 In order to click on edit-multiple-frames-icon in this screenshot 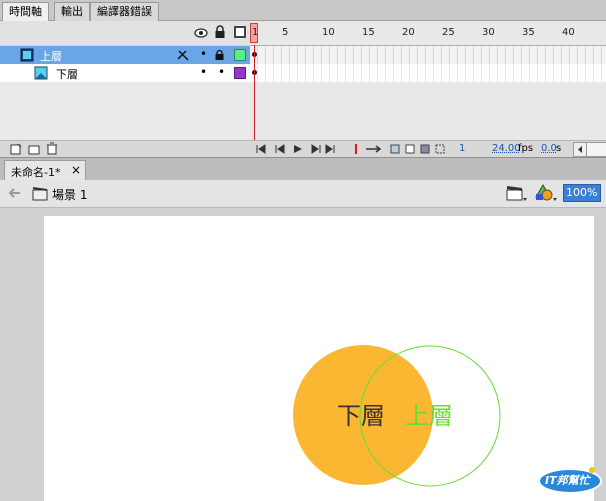, I will do `click(419, 149)`.